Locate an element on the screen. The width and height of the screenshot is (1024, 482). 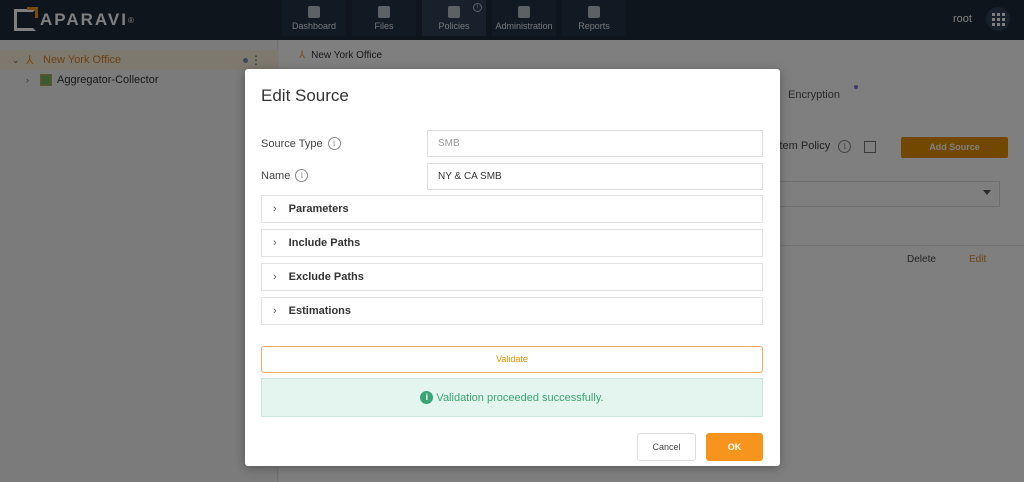
source-type-label: Source Type i is located at coordinates (301, 143).